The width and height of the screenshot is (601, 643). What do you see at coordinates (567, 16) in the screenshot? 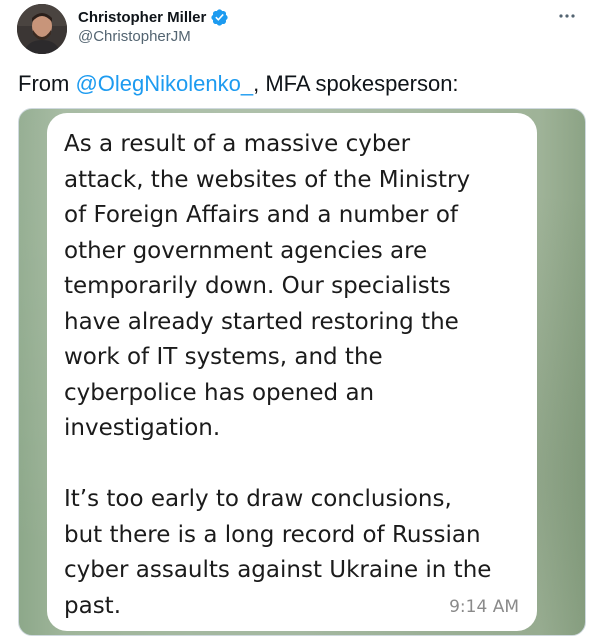
I see `more-options-icon` at bounding box center [567, 16].